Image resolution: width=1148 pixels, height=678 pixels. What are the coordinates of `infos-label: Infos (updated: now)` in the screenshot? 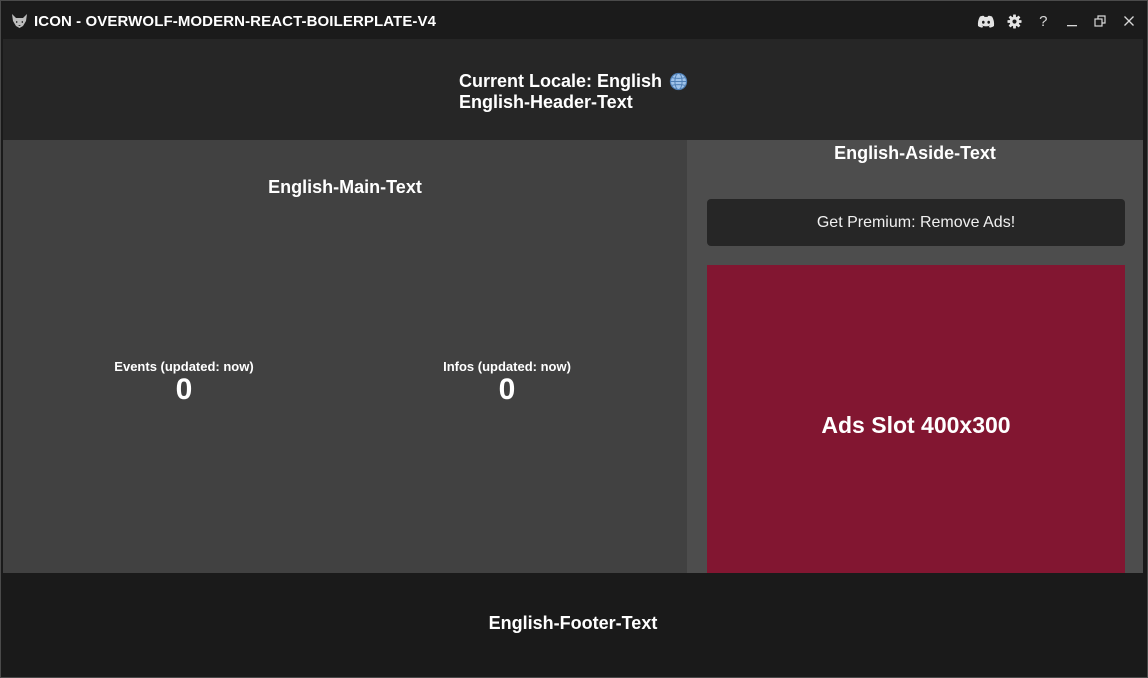 It's located at (507, 366).